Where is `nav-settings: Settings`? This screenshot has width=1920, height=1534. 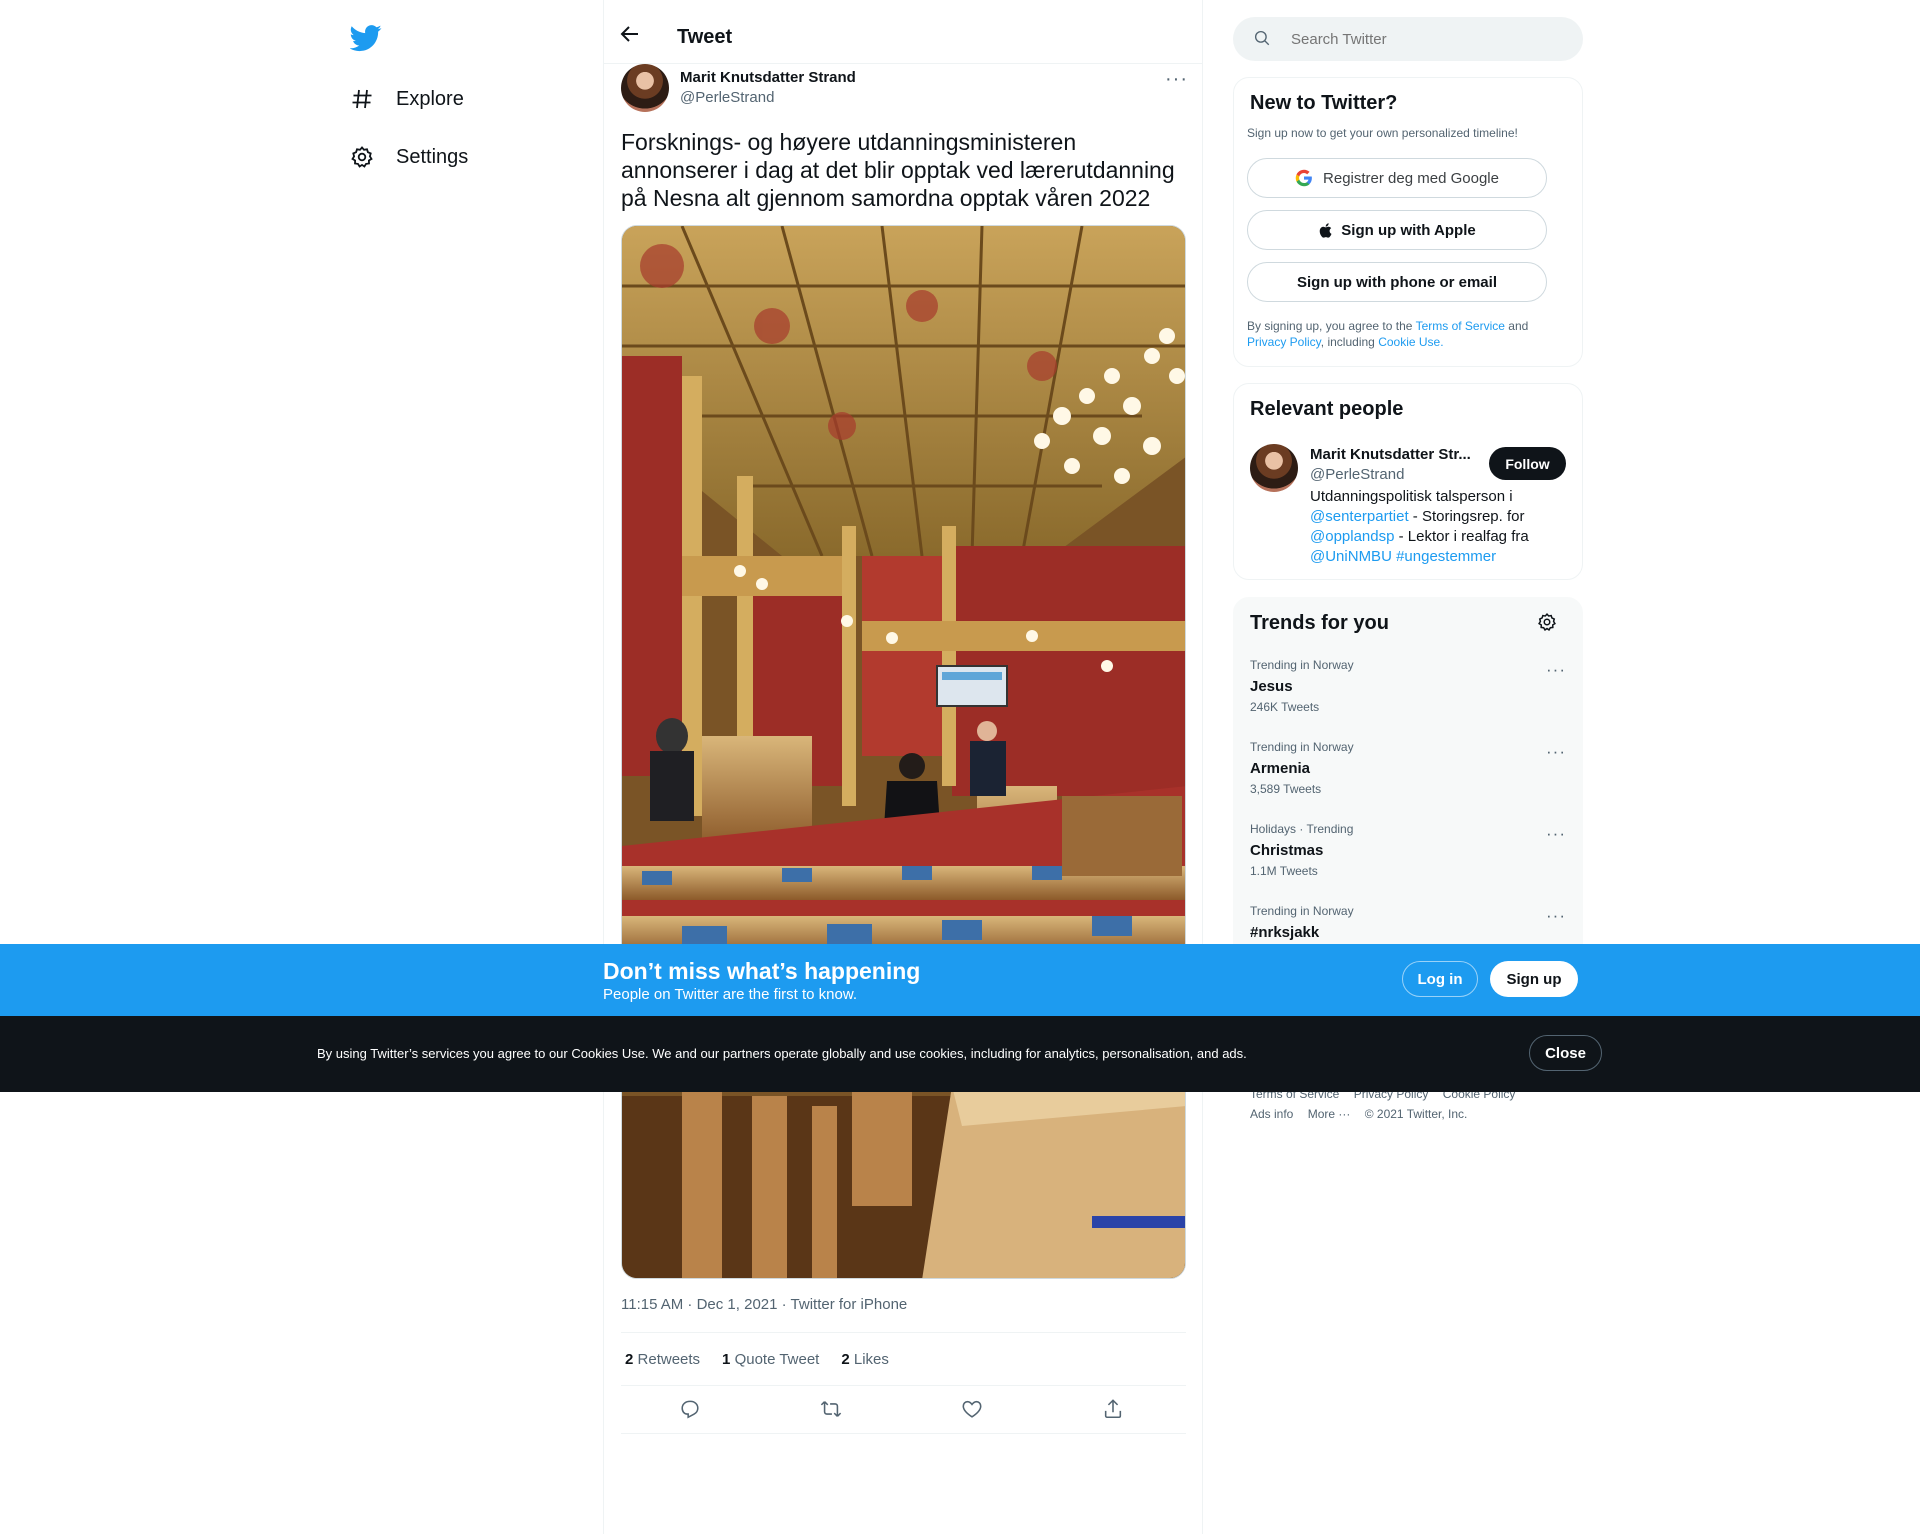 nav-settings: Settings is located at coordinates (409, 157).